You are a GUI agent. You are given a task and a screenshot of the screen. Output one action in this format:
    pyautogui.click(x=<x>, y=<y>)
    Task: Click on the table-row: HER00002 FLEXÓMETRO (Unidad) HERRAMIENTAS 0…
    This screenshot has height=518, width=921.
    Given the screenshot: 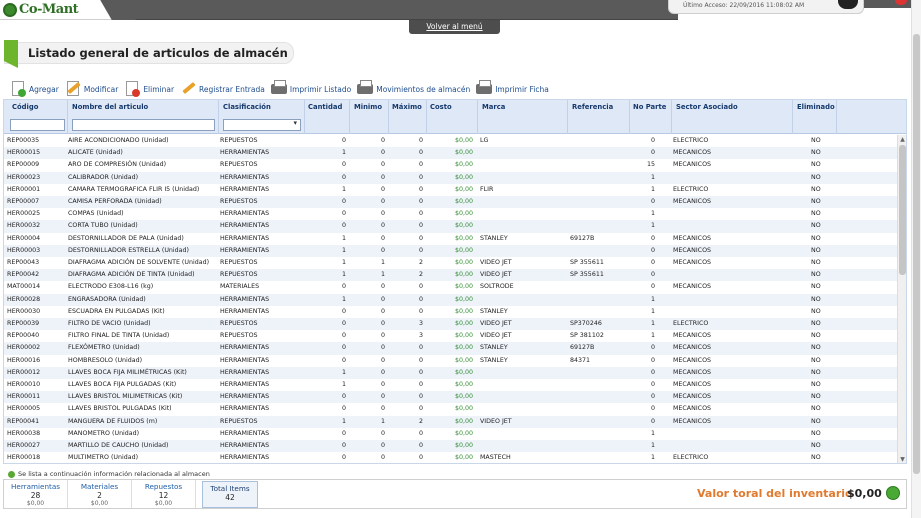 What is the action you would take?
    pyautogui.click(x=450, y=348)
    